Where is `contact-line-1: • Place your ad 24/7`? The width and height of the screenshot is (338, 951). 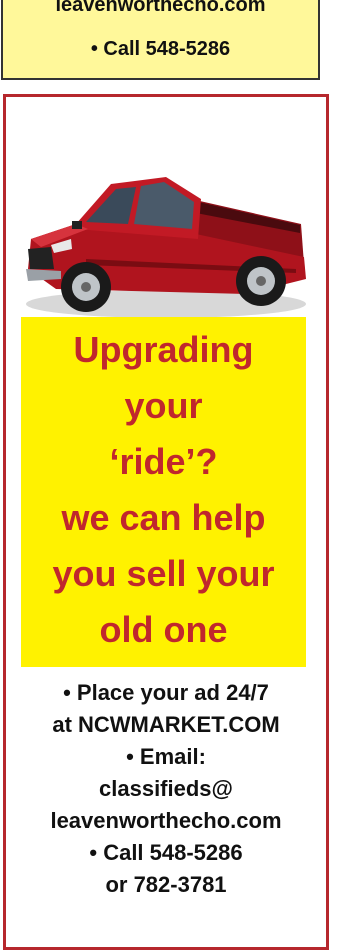 contact-line-1: • Place your ad 24/7 is located at coordinates (166, 692).